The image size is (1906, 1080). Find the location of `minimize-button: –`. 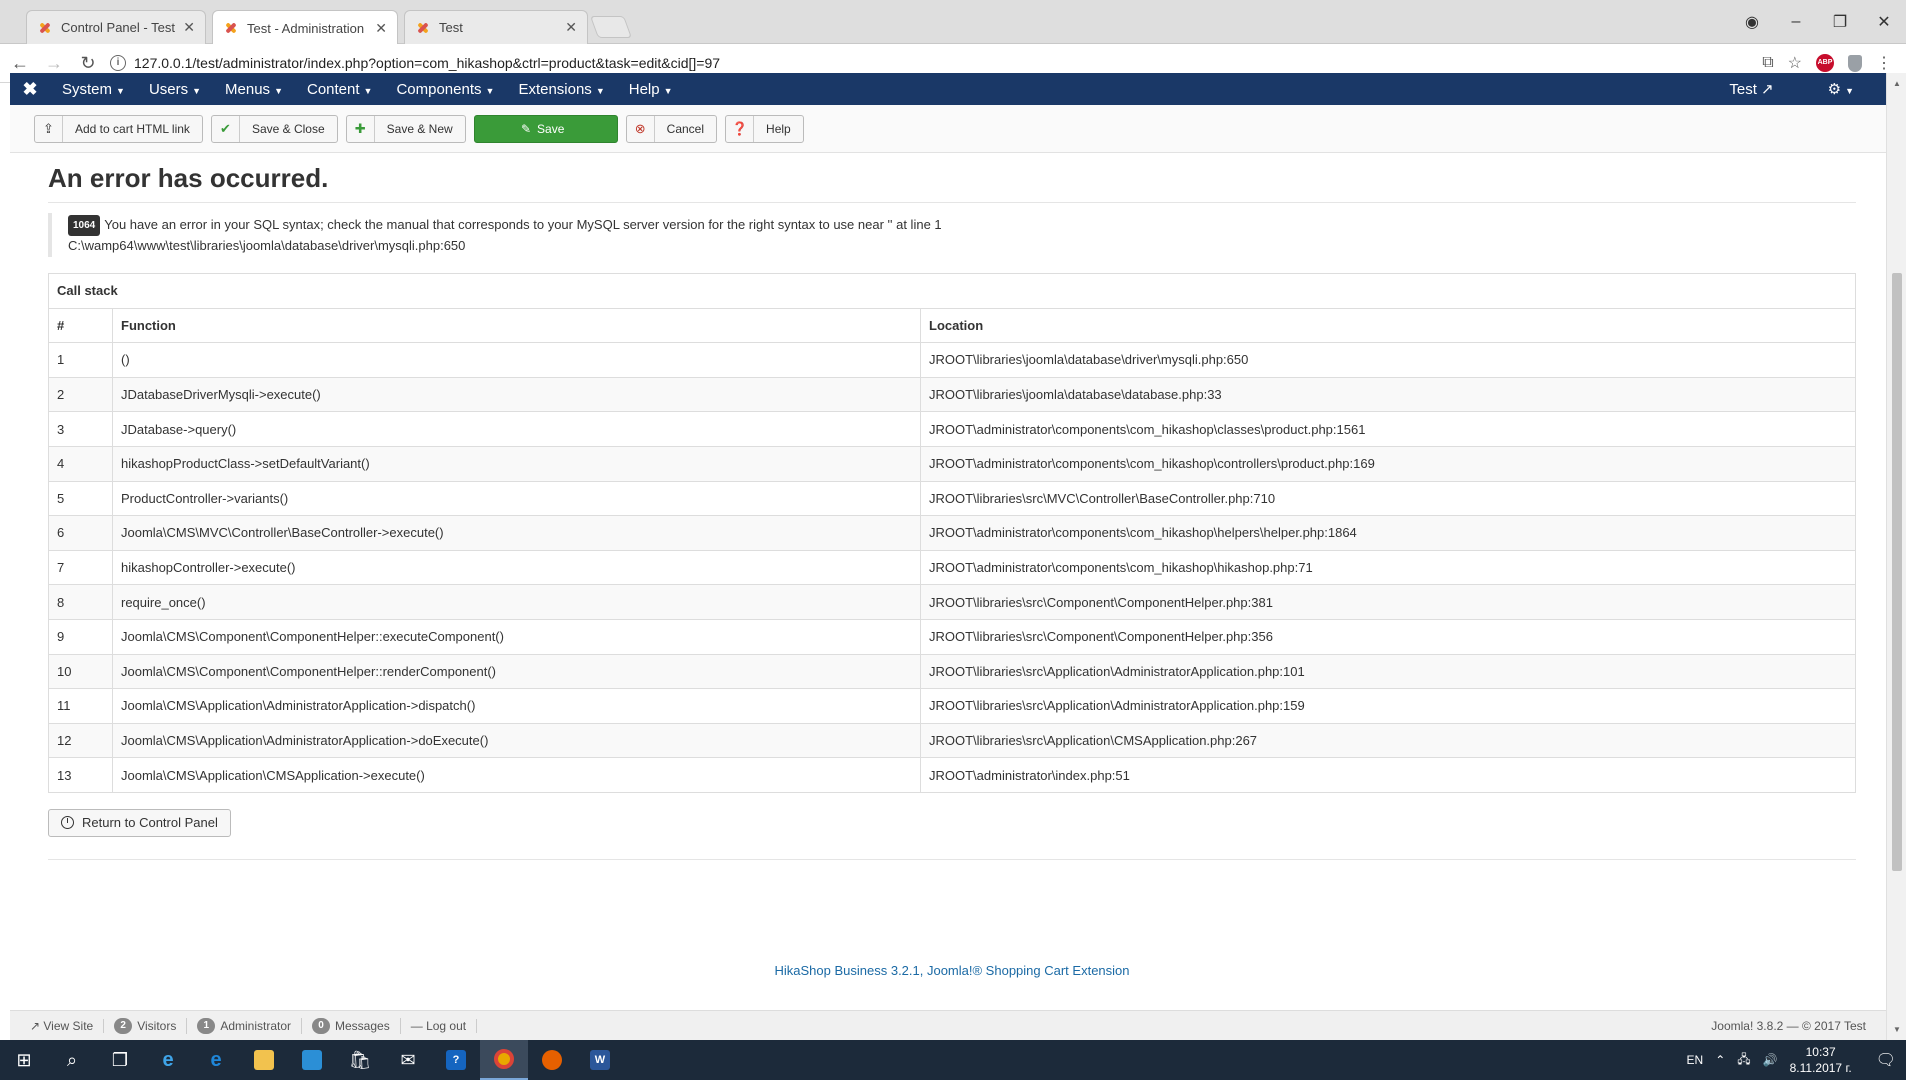

minimize-button: – is located at coordinates (1796, 22).